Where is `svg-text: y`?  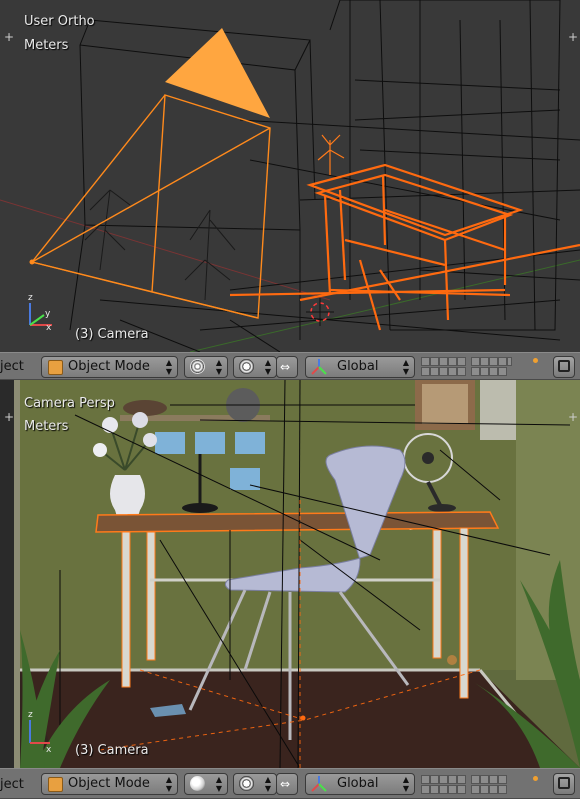 svg-text: y is located at coordinates (48, 314).